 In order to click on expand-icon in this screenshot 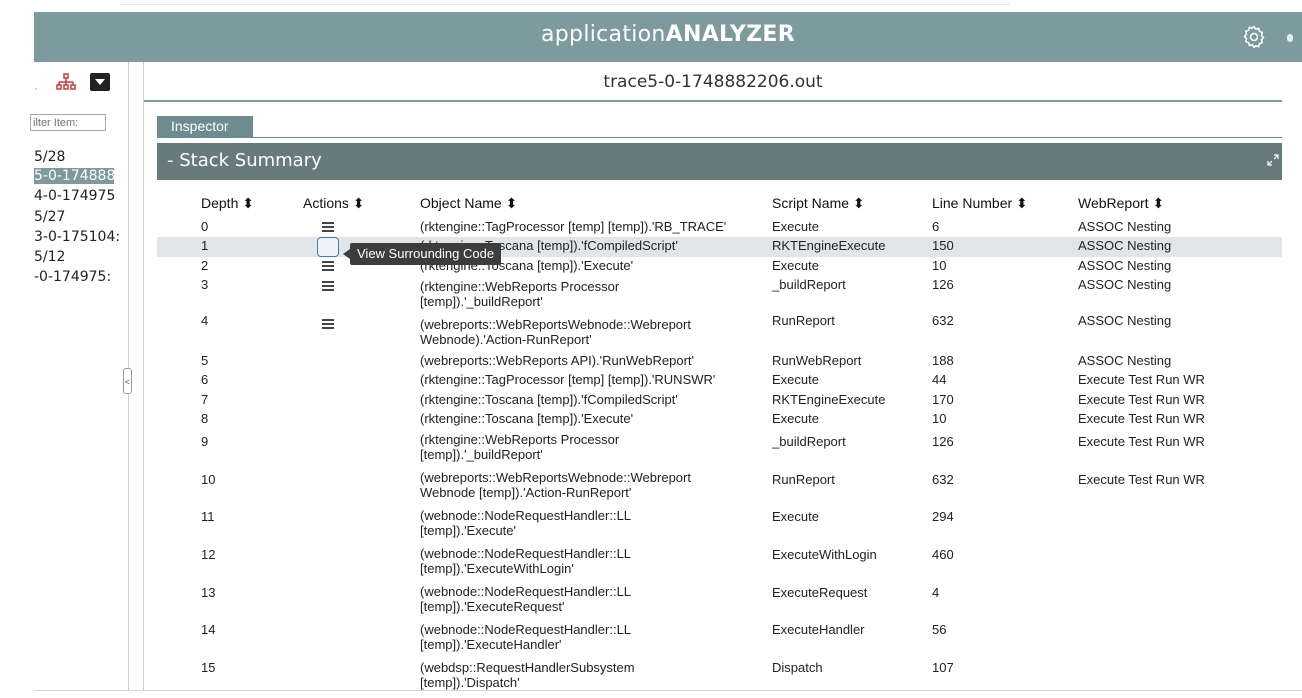, I will do `click(1273, 160)`.